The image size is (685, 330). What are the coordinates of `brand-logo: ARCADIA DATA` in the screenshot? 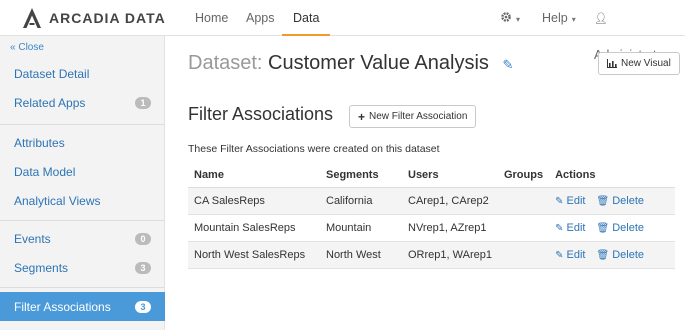 It's located at (94, 18).